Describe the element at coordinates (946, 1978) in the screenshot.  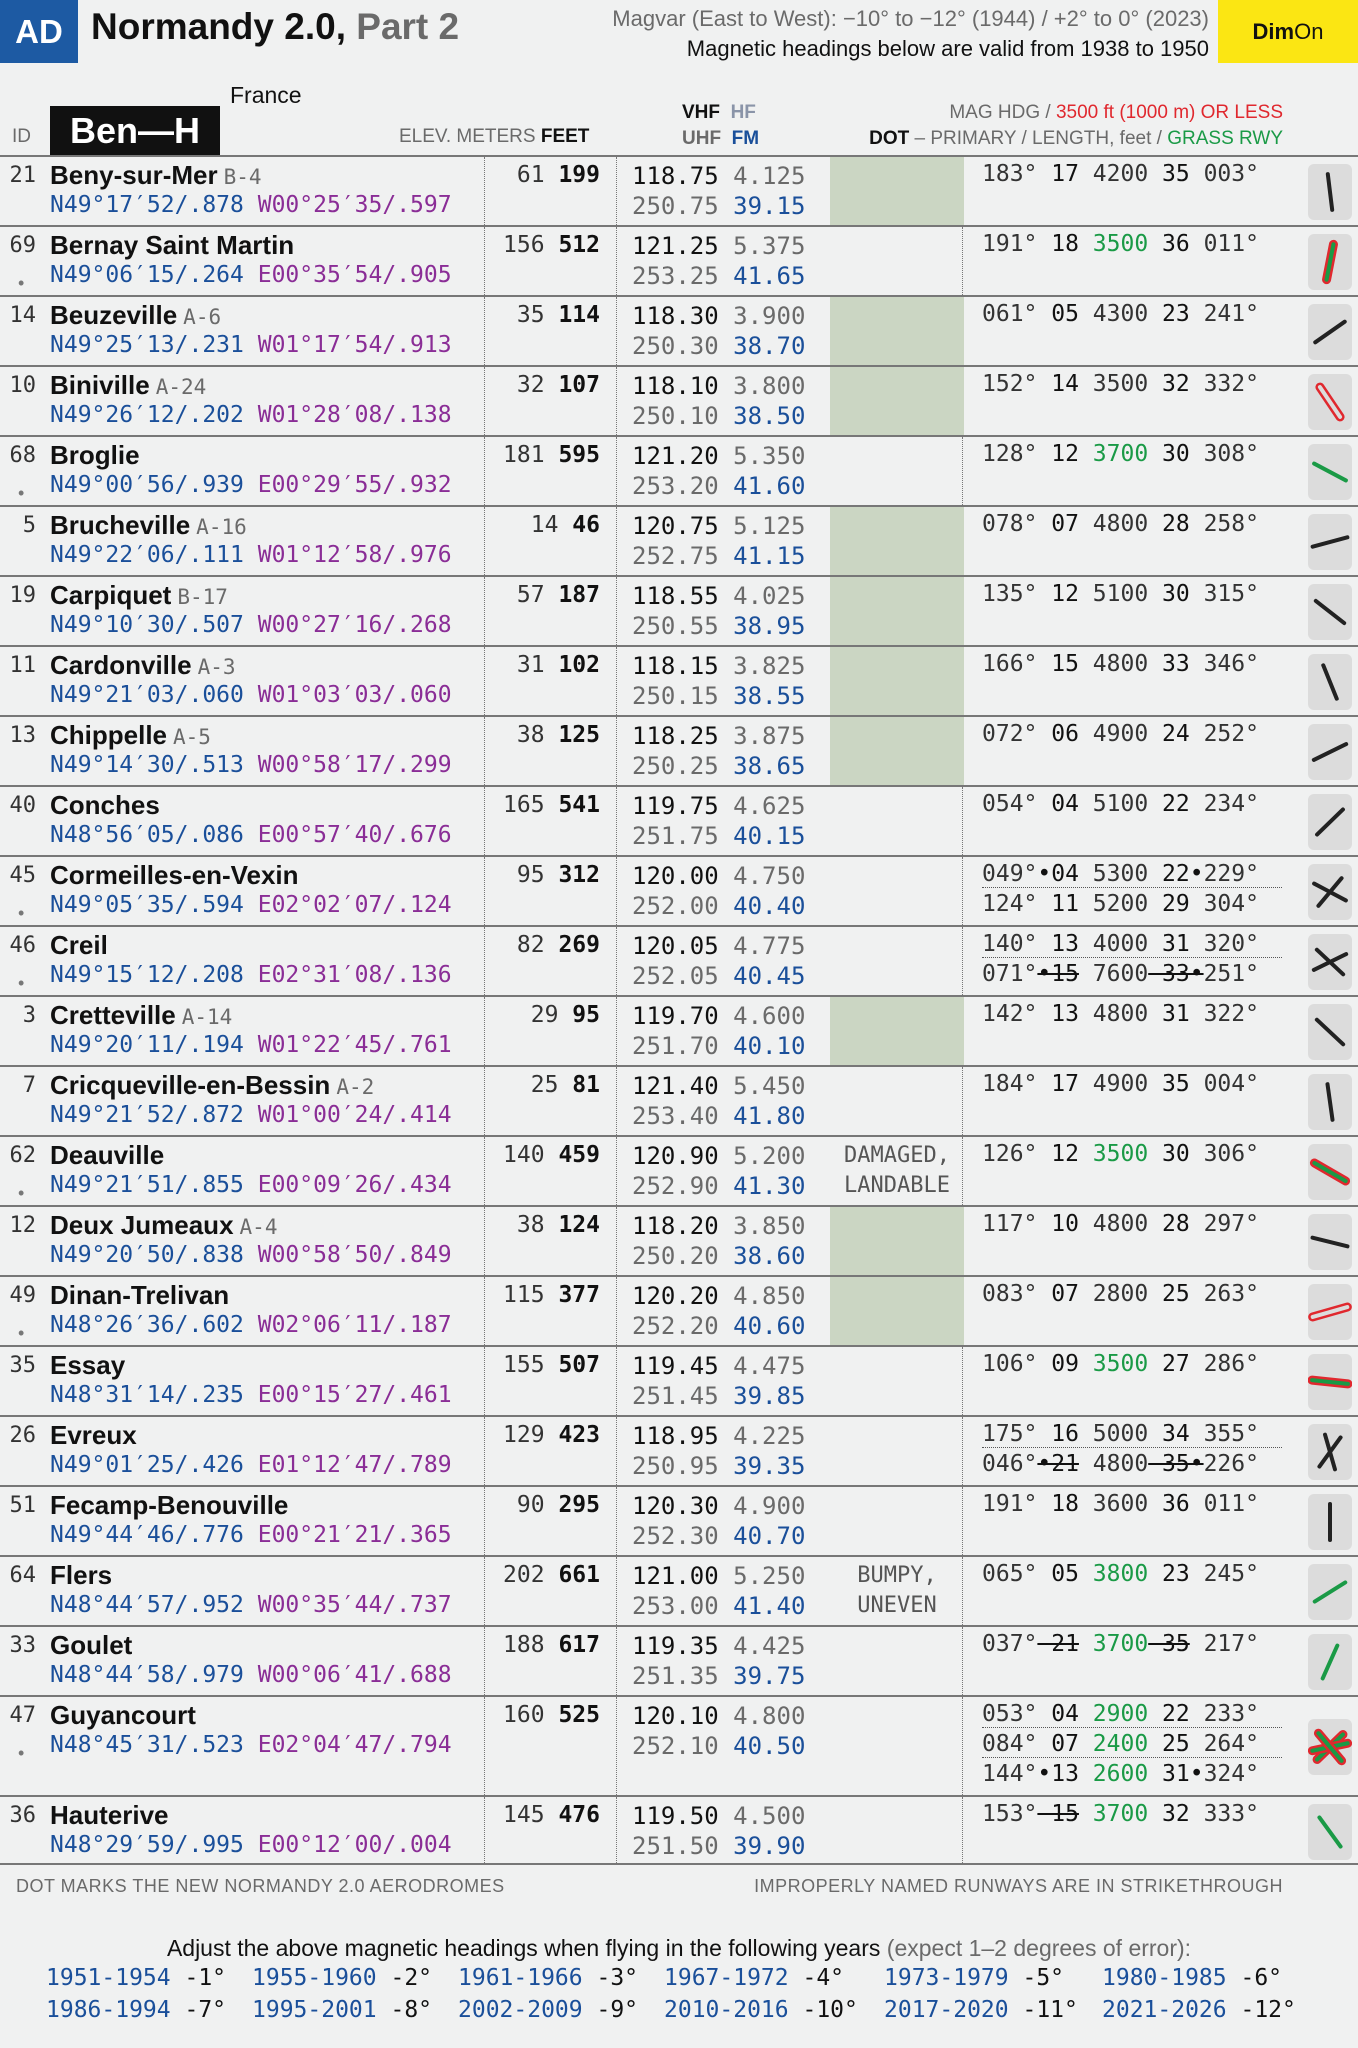
I see `adjustment-years: 1973-1979` at that location.